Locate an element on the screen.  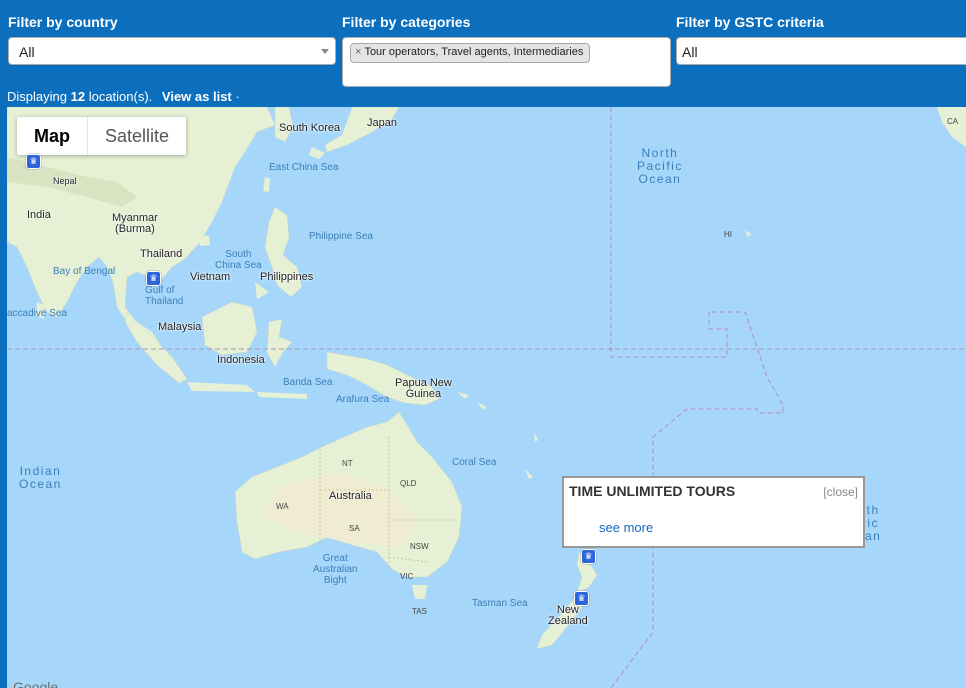
label-banda-sea: Banda Sea is located at coordinates (308, 382).